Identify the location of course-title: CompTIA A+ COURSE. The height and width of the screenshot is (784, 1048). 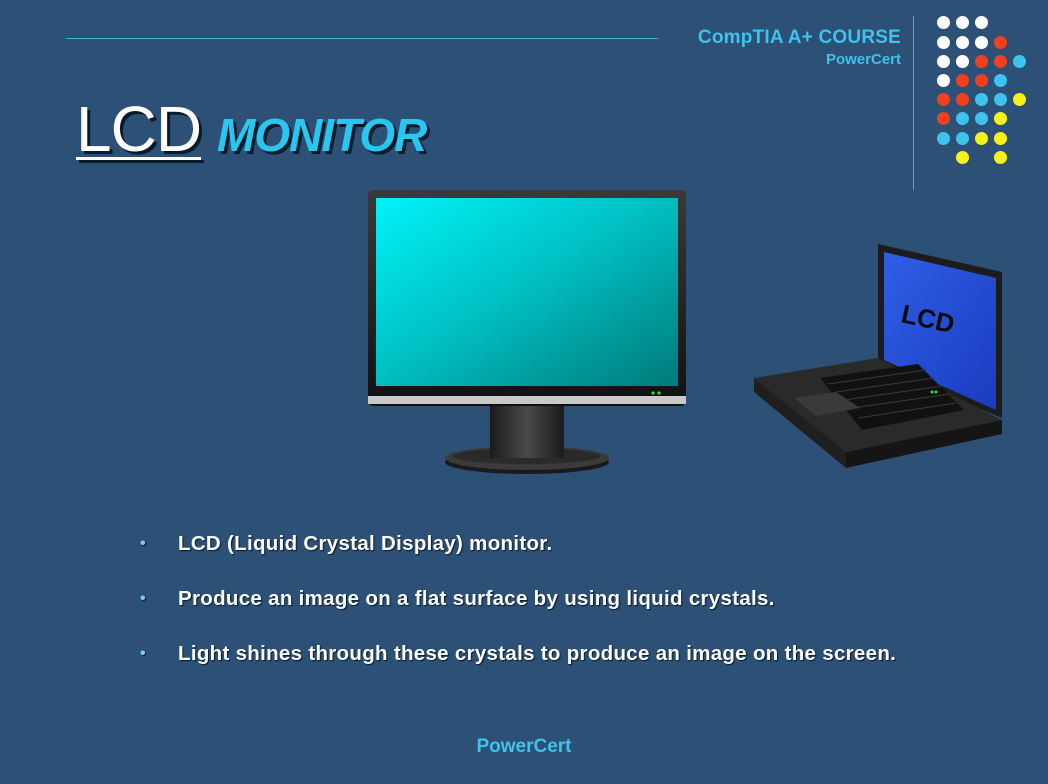
(799, 37).